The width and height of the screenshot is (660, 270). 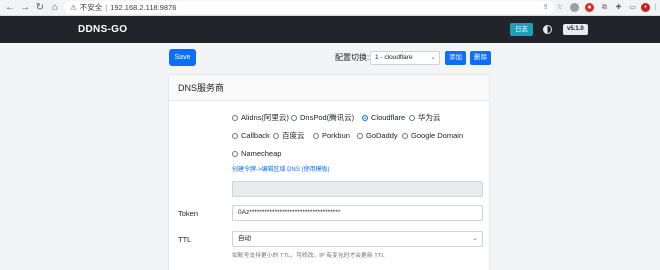 What do you see at coordinates (521, 29) in the screenshot?
I see `log-button: 日志` at bounding box center [521, 29].